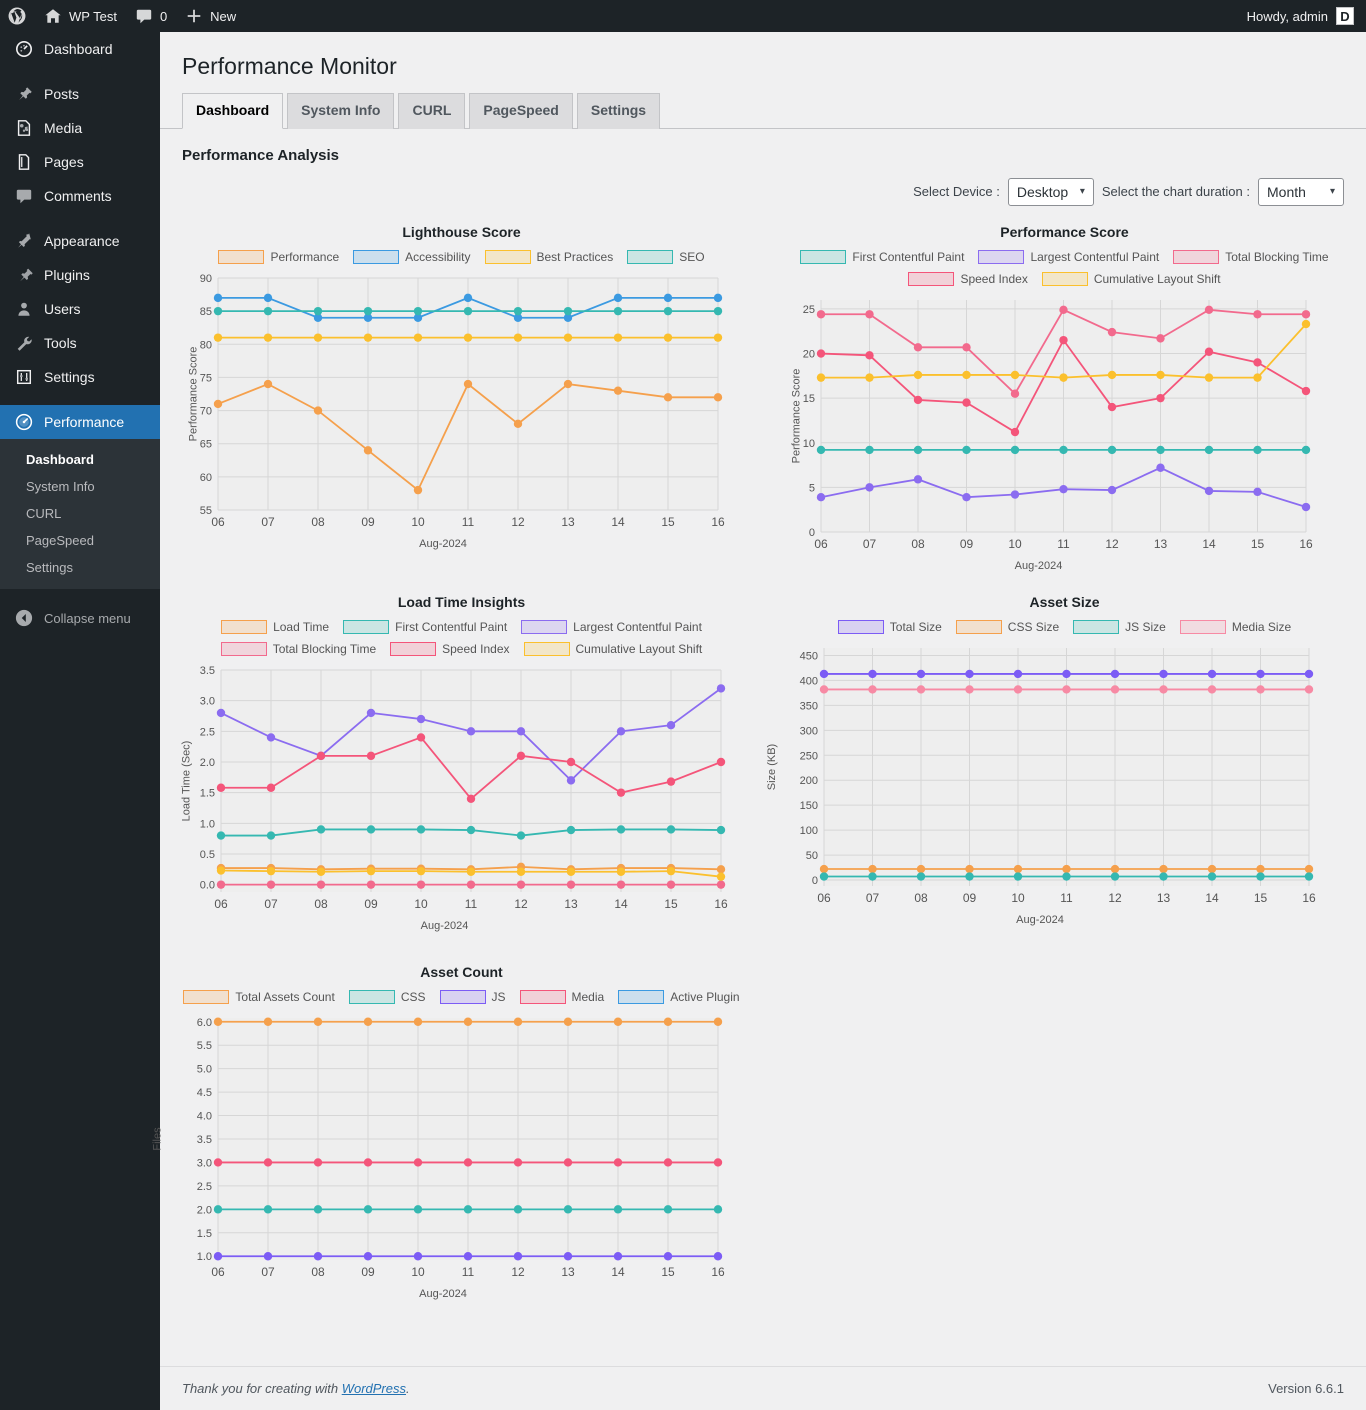 The image size is (1366, 1410). What do you see at coordinates (204, 1233) in the screenshot?
I see `svg-text: 1.5` at bounding box center [204, 1233].